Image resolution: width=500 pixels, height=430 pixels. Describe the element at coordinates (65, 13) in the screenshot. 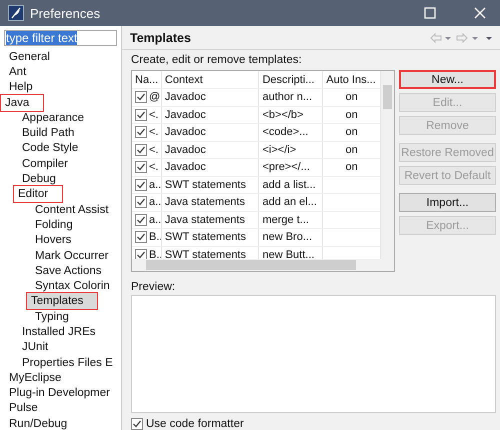

I see `window-title: Preferences` at that location.